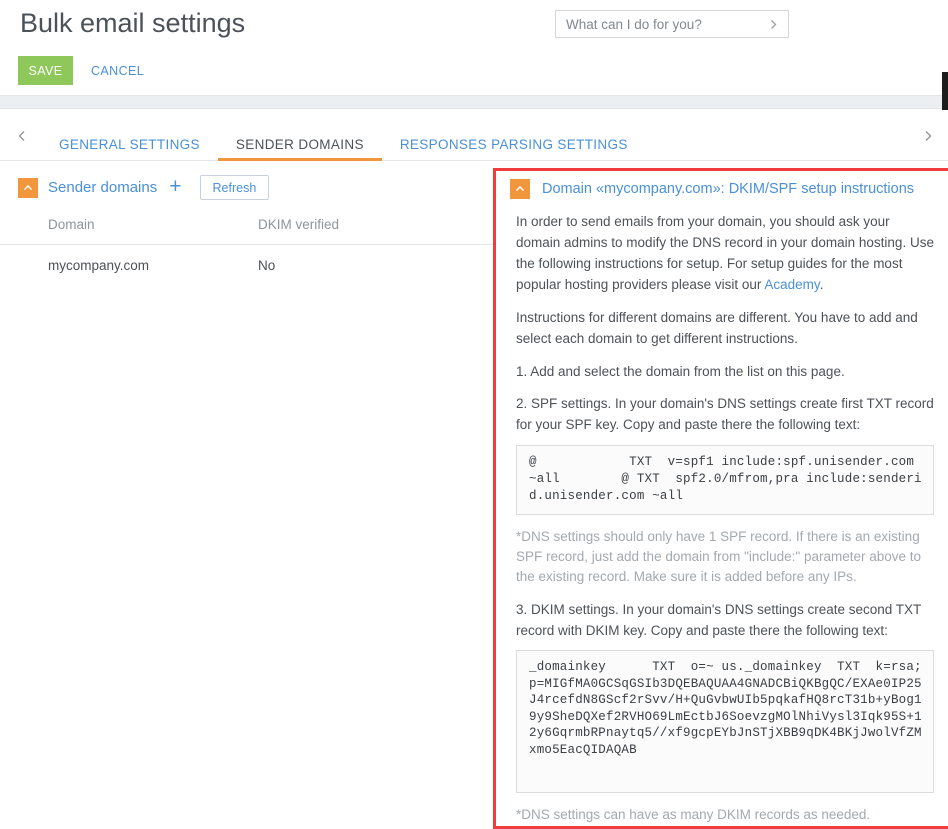 The width and height of the screenshot is (948, 829). What do you see at coordinates (299, 135) in the screenshot?
I see `tab-sender-domains: SENDER DOMAINS` at bounding box center [299, 135].